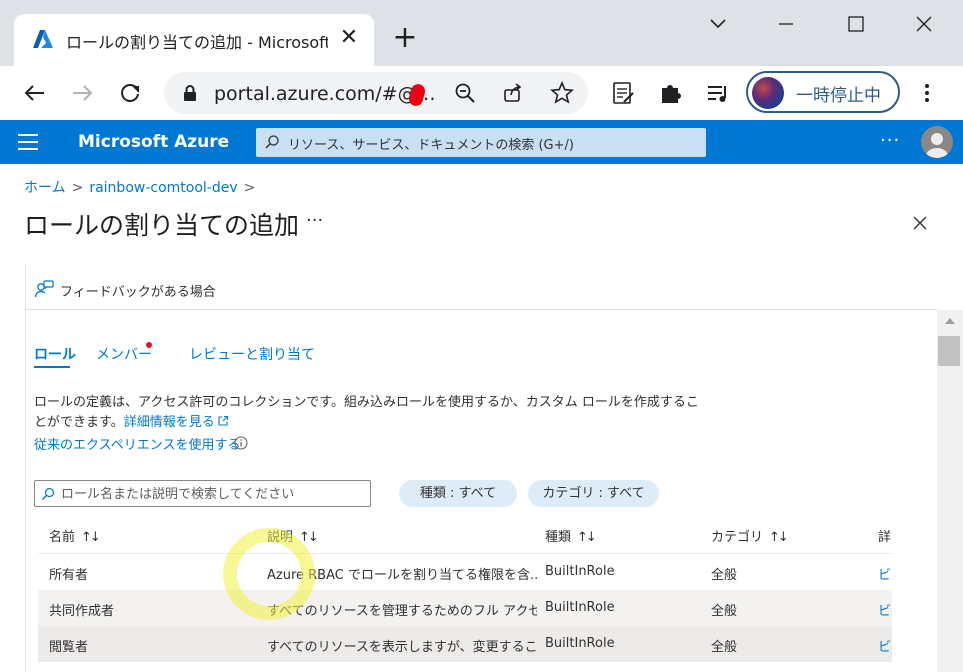 This screenshot has width=963, height=672. I want to click on tab-members: メンバー, so click(124, 354).